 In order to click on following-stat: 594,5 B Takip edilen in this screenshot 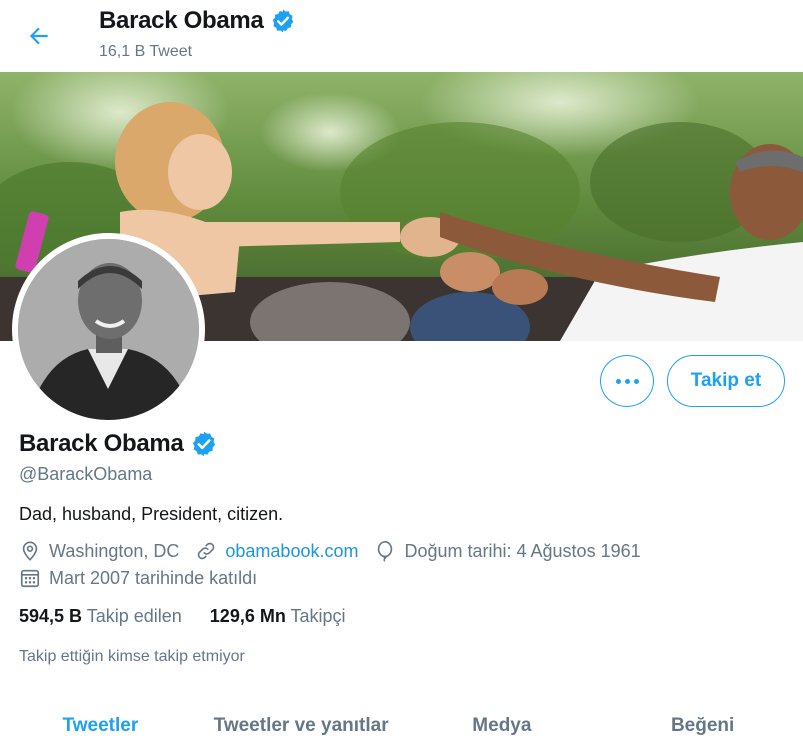, I will do `click(100, 616)`.